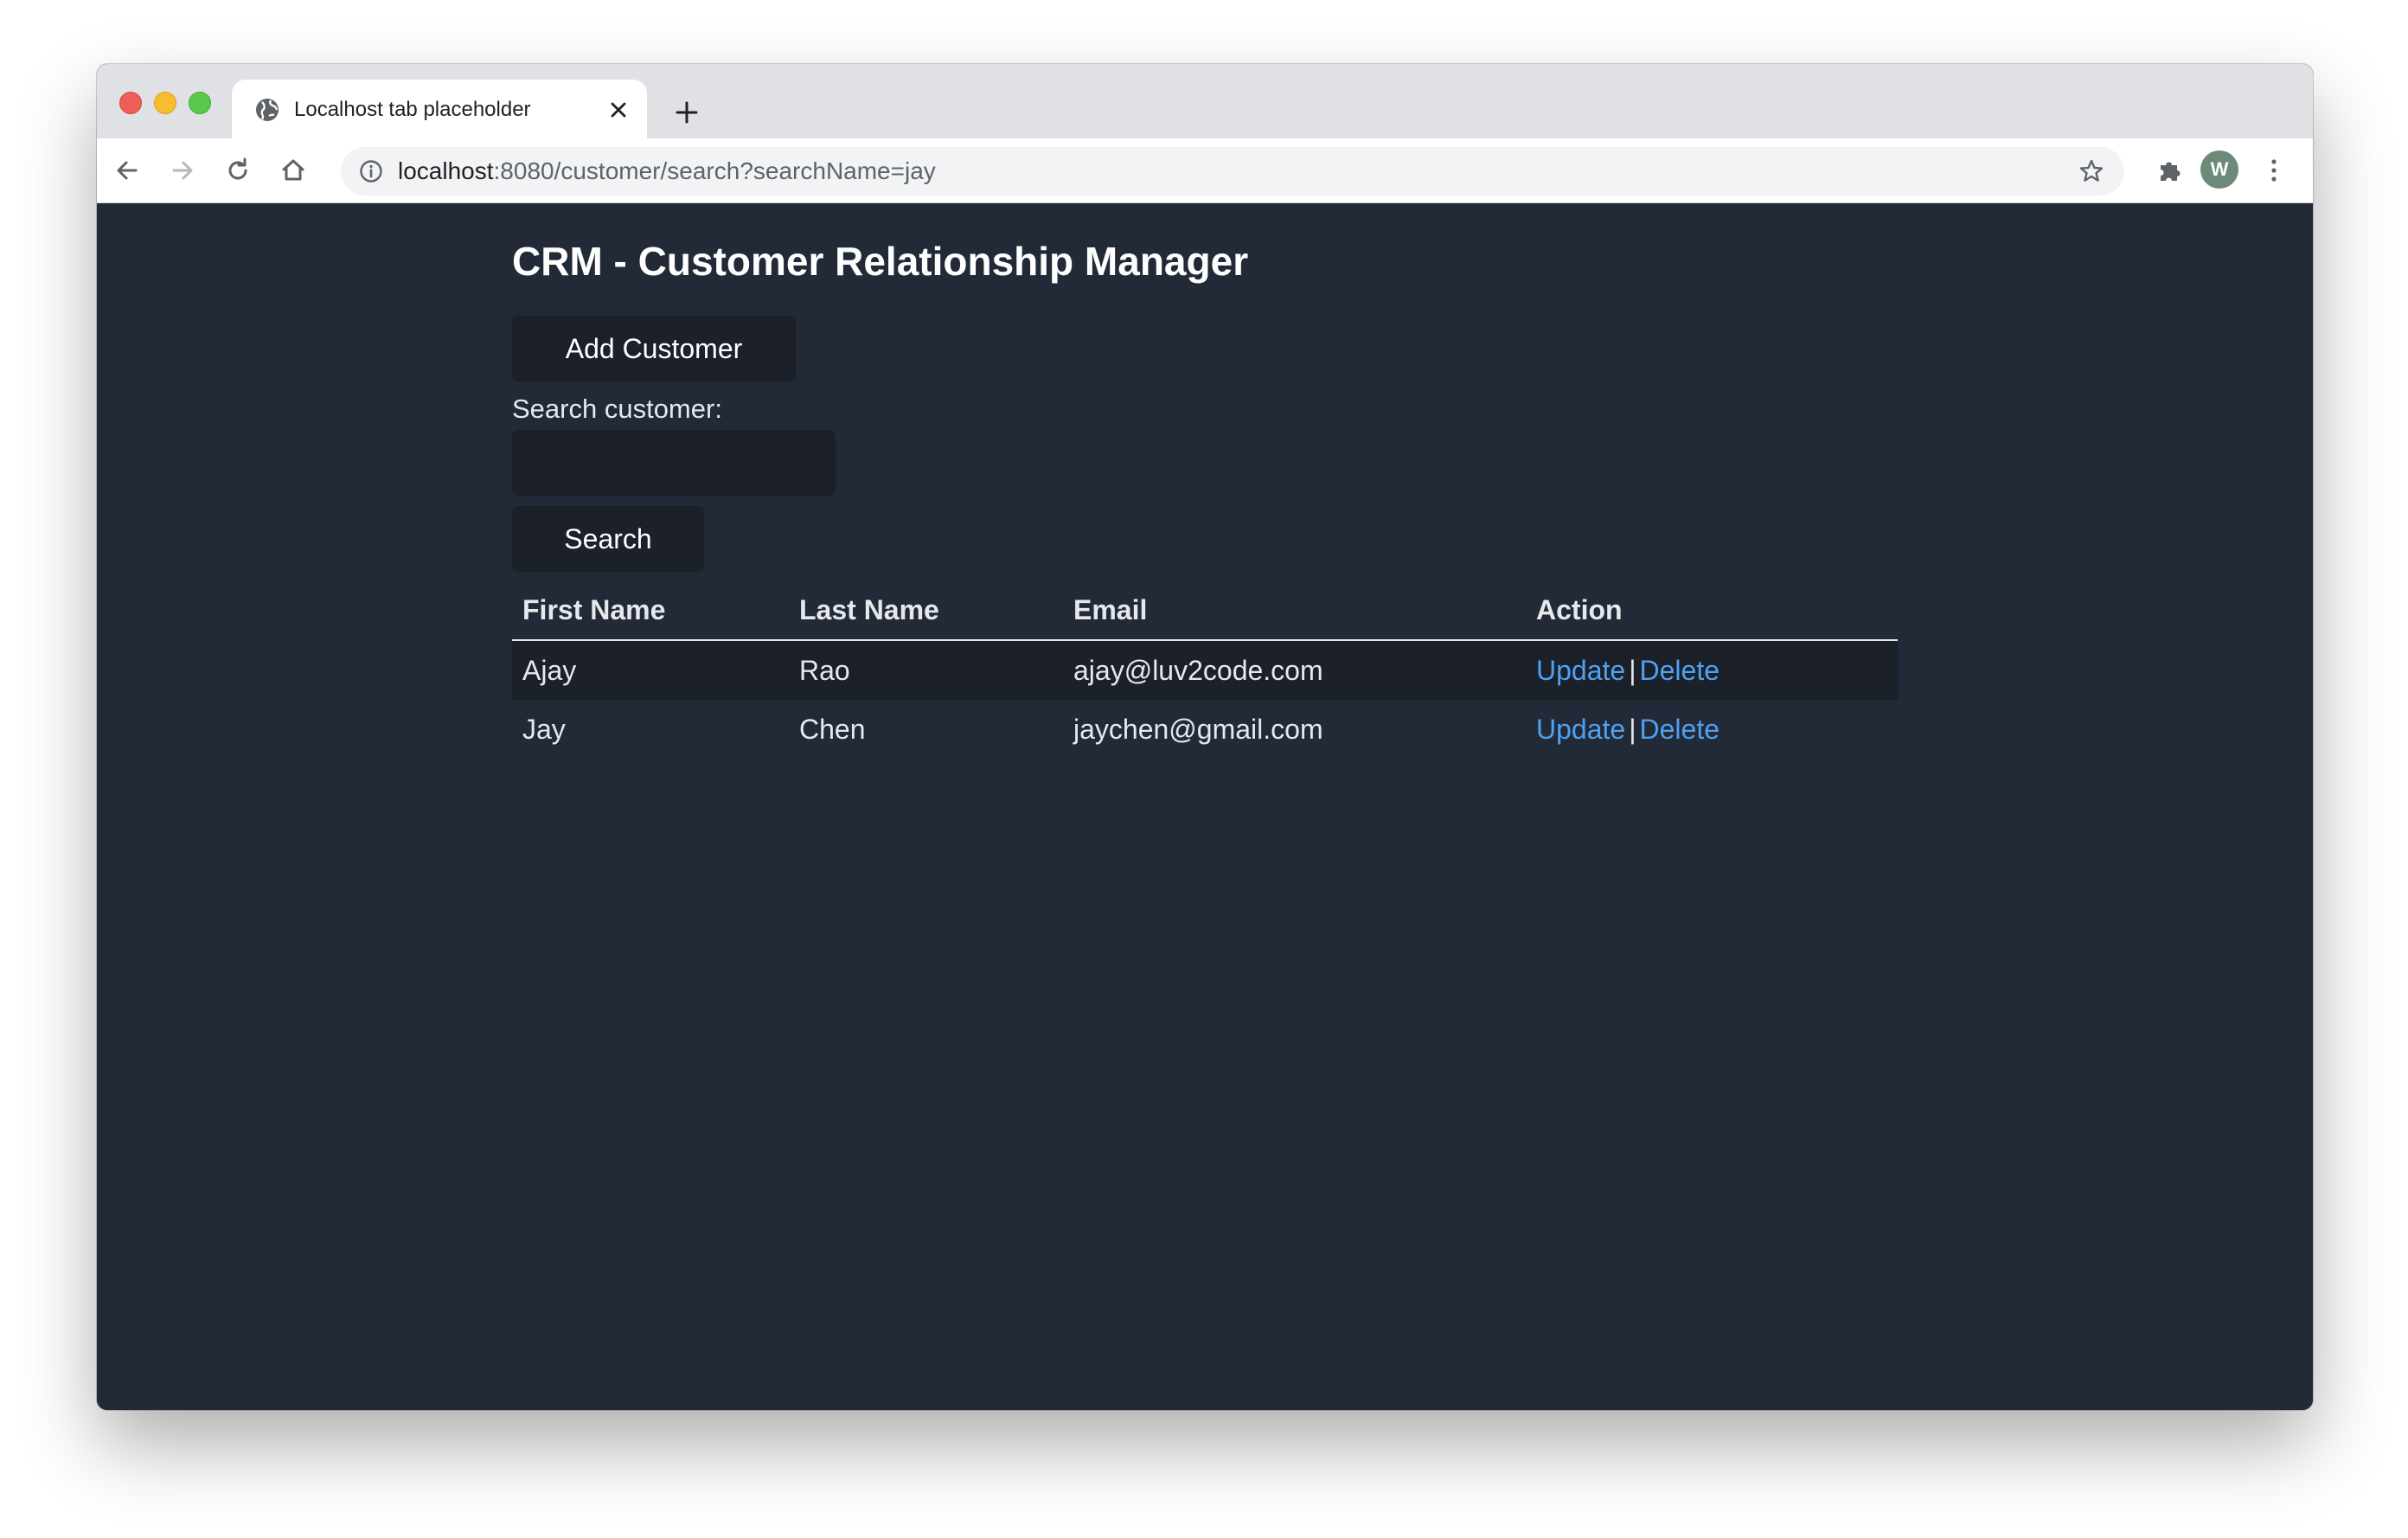  I want to click on tab-strip: Localhost tab placeholder, so click(1205, 101).